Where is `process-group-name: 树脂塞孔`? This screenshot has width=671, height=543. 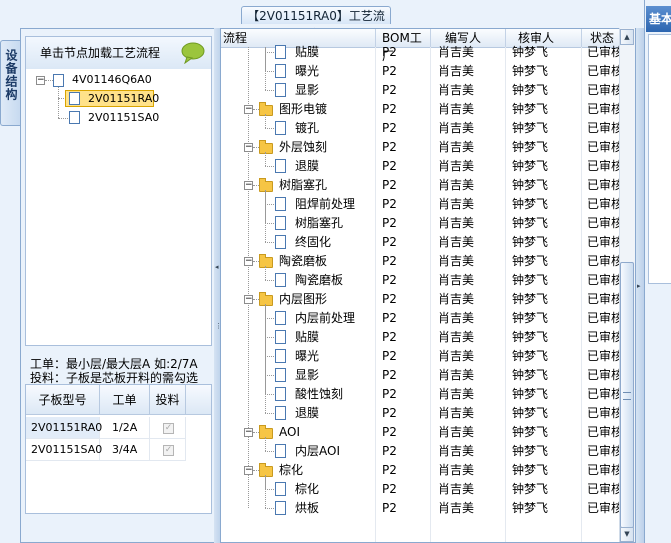 process-group-name: 树脂塞孔 is located at coordinates (327, 185).